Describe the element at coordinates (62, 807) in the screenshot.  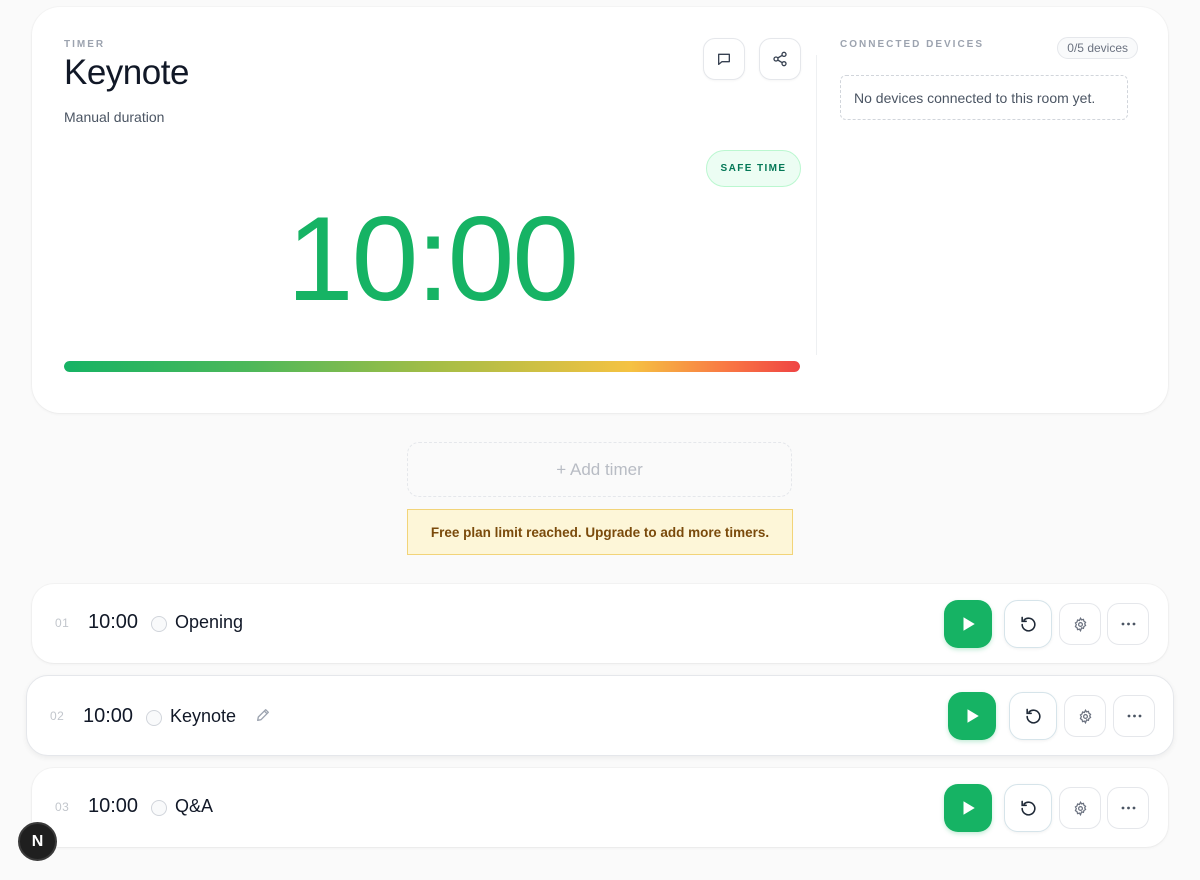
I see `timer-row-number: 03` at that location.